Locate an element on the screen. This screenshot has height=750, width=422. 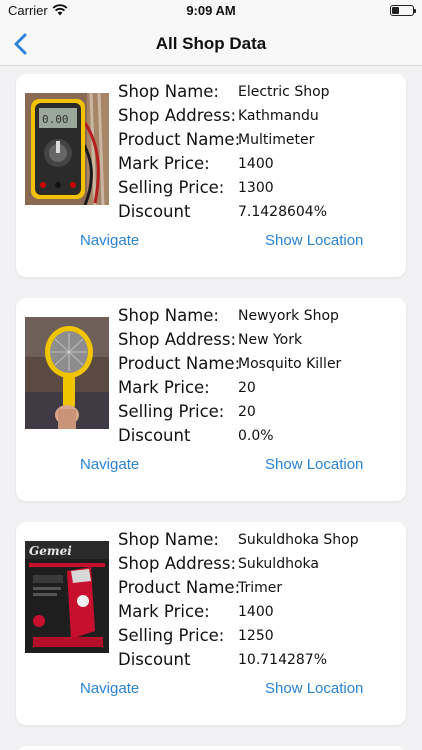
shop-name-value: Electric Shop is located at coordinates (284, 92).